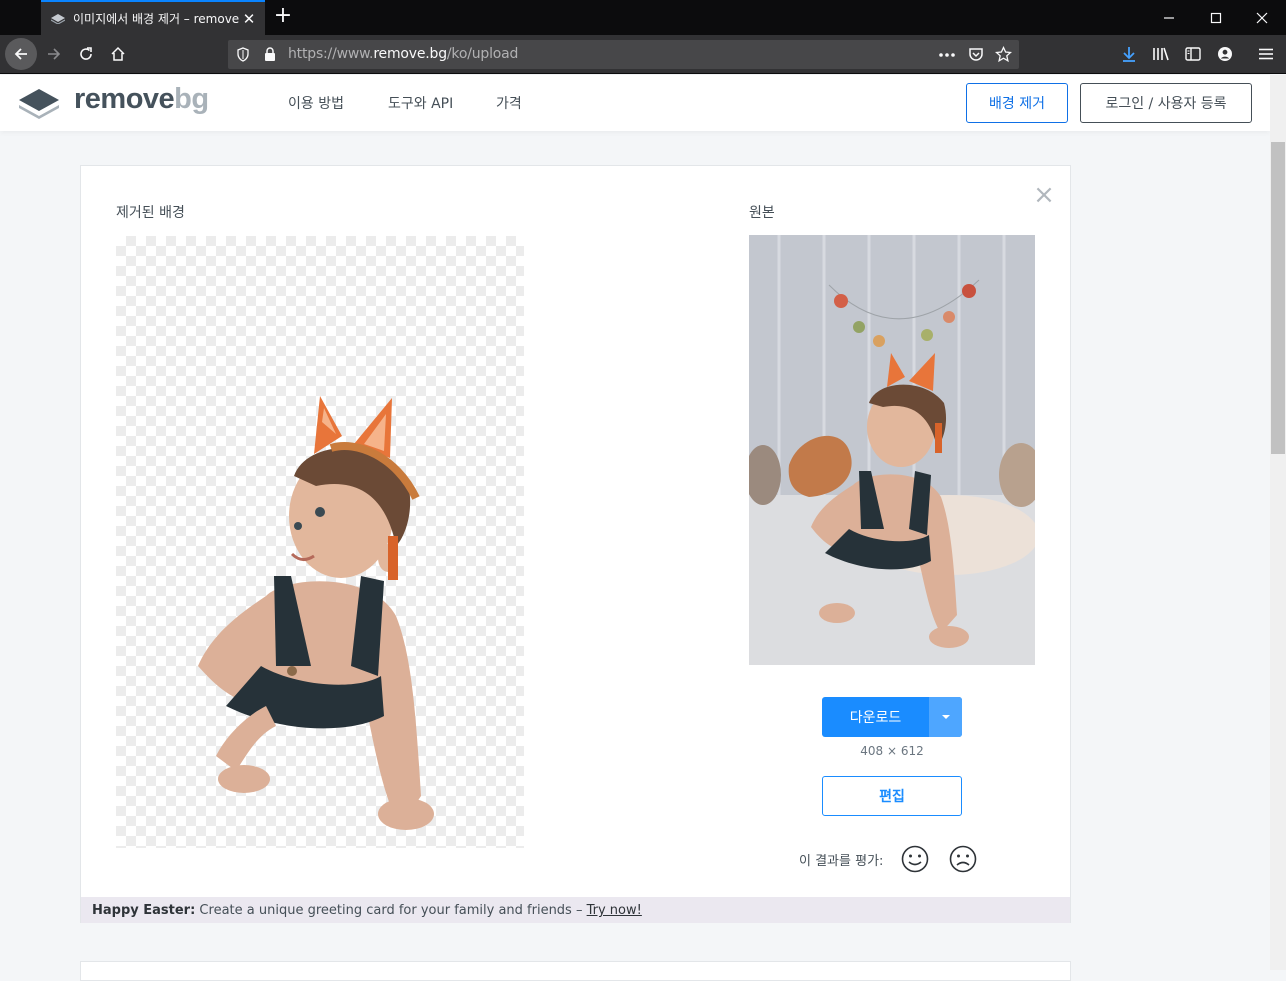 The width and height of the screenshot is (1286, 981). What do you see at coordinates (575, 971) in the screenshot?
I see `next-card` at bounding box center [575, 971].